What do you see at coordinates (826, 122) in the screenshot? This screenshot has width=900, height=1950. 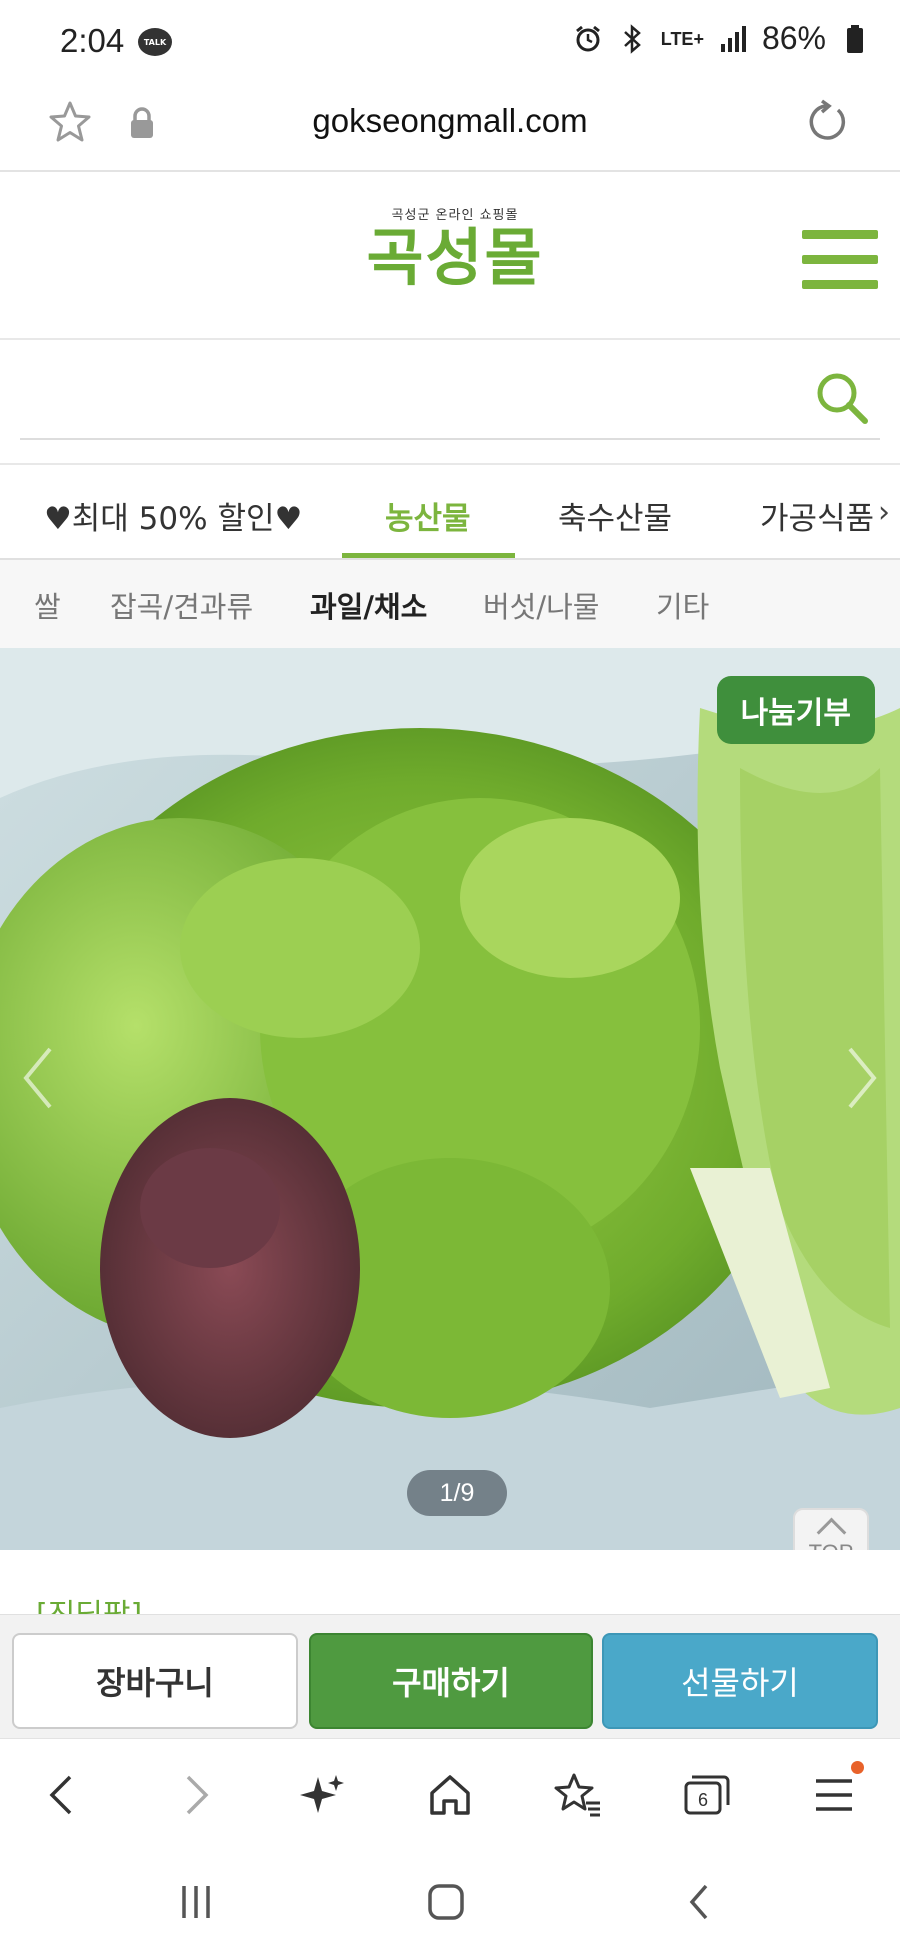 I see `reload-icon` at bounding box center [826, 122].